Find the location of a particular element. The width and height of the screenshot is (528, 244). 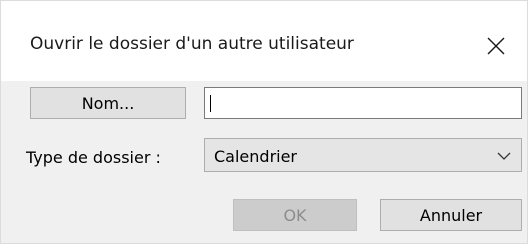

close-icon is located at coordinates (496, 46).